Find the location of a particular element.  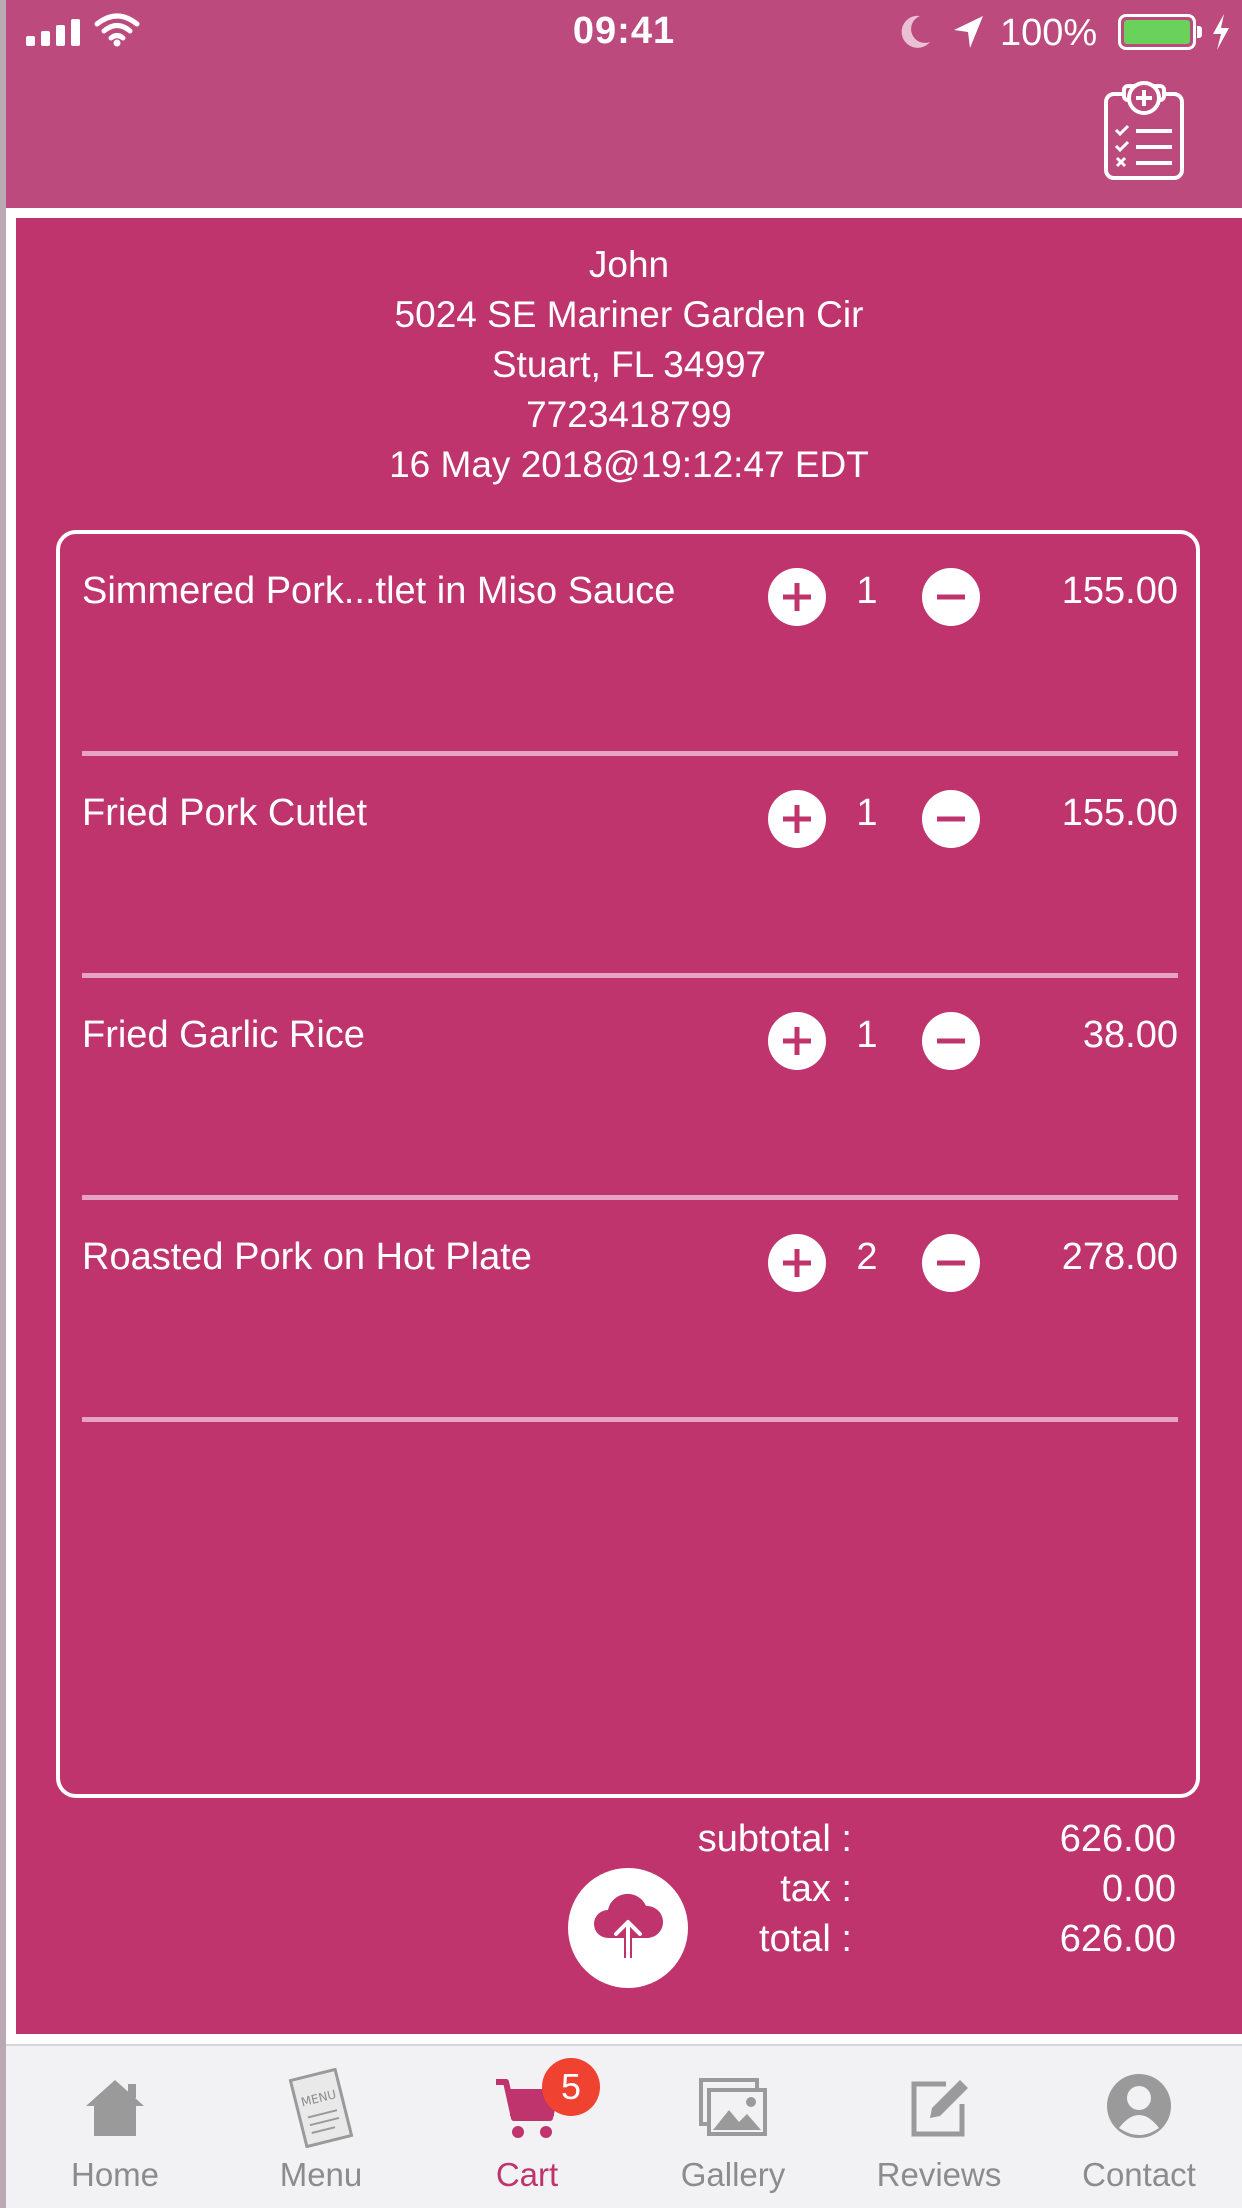

cart-item: Fried Pork Cutlet 1 155.00 is located at coordinates (630, 867).